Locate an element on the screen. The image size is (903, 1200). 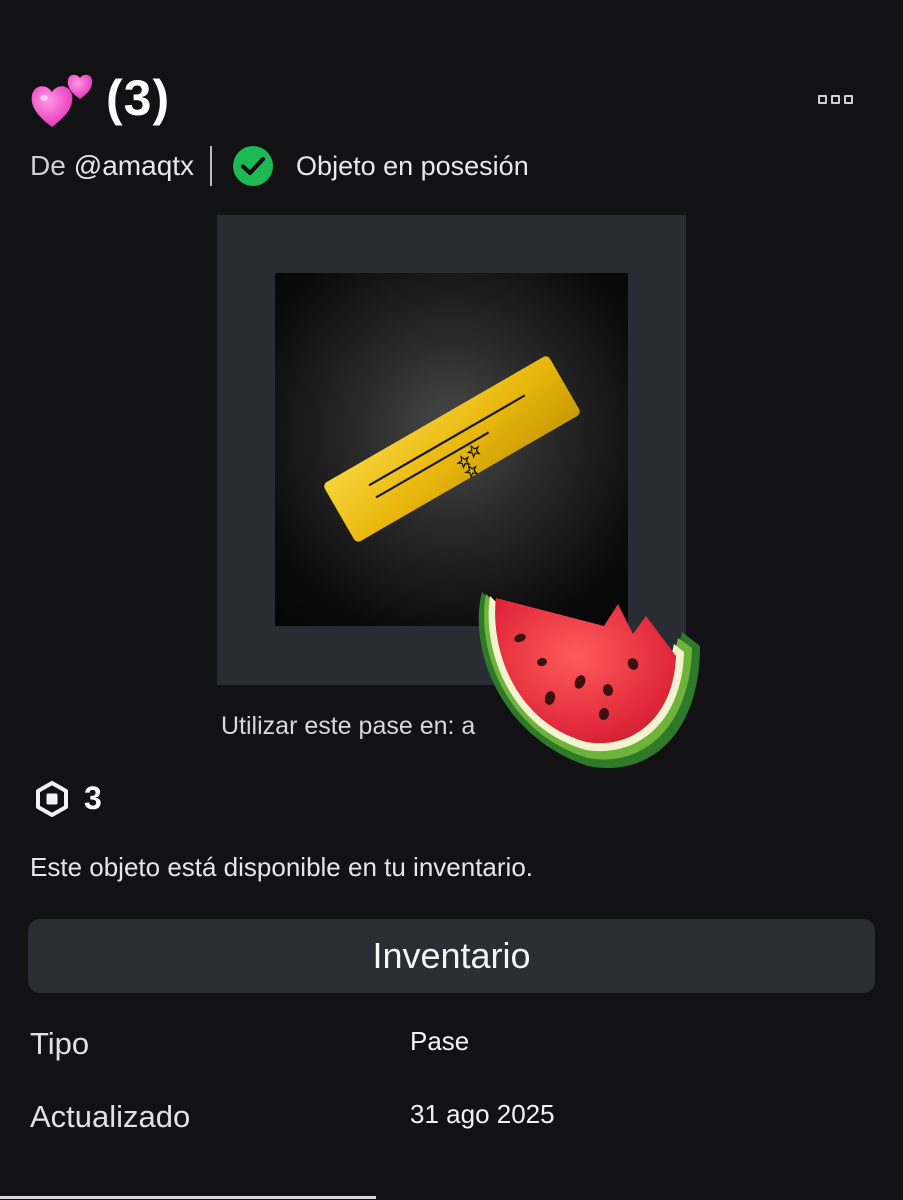
type-value: Pase is located at coordinates (440, 1041).